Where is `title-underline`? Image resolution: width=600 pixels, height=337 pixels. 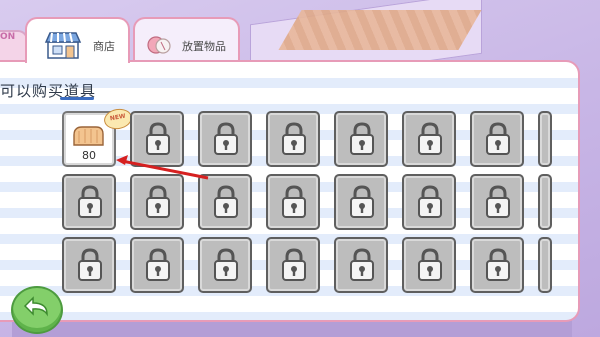 title-underline is located at coordinates (77, 98).